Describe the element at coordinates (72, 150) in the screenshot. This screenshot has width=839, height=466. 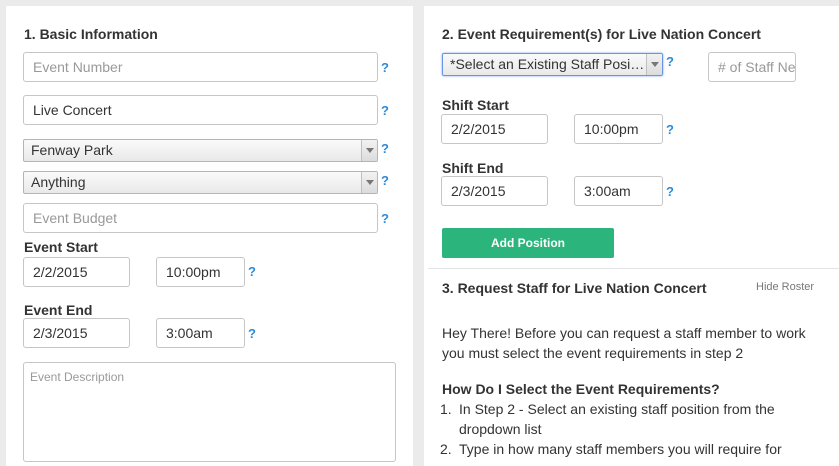
I see `venue-select-value: Fenway Park` at that location.